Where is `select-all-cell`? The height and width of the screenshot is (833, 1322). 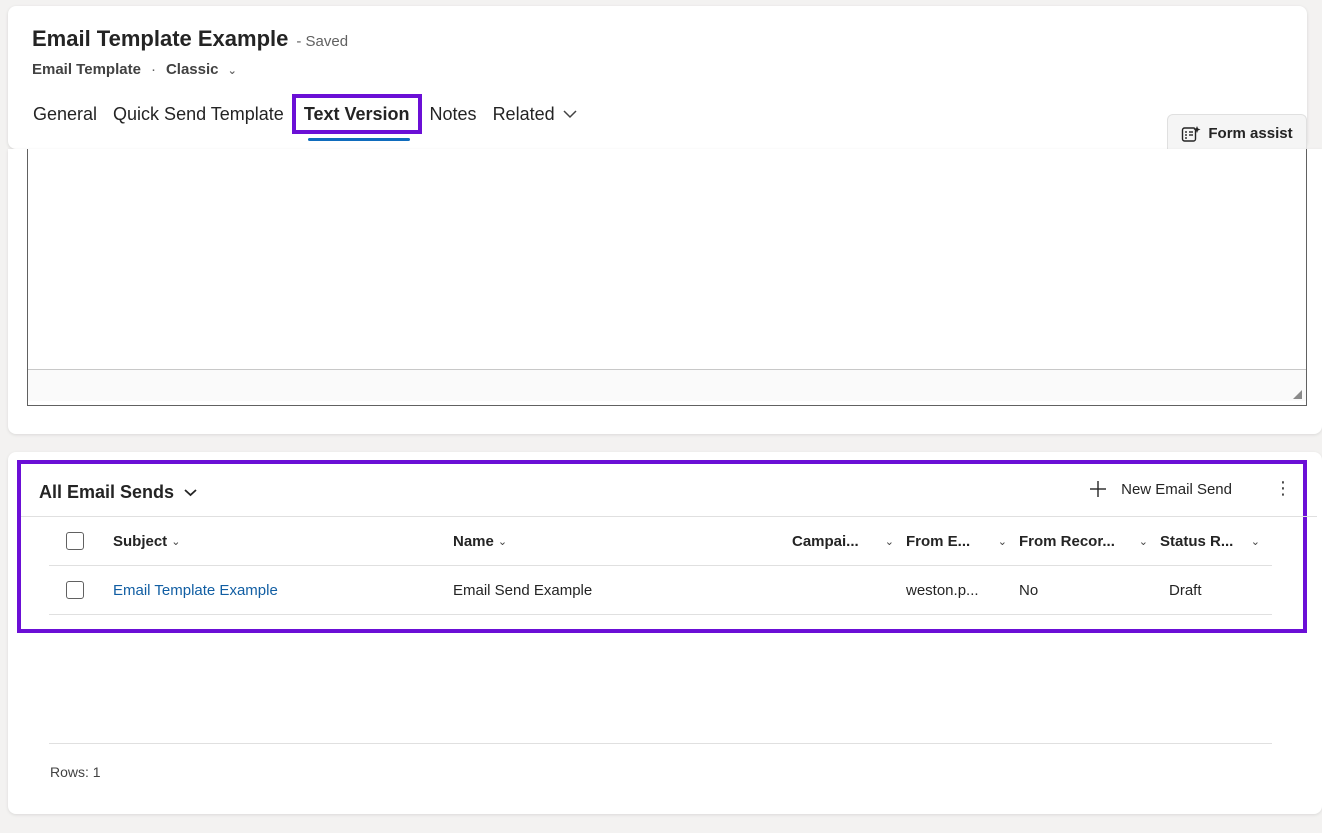
select-all-cell is located at coordinates (81, 541).